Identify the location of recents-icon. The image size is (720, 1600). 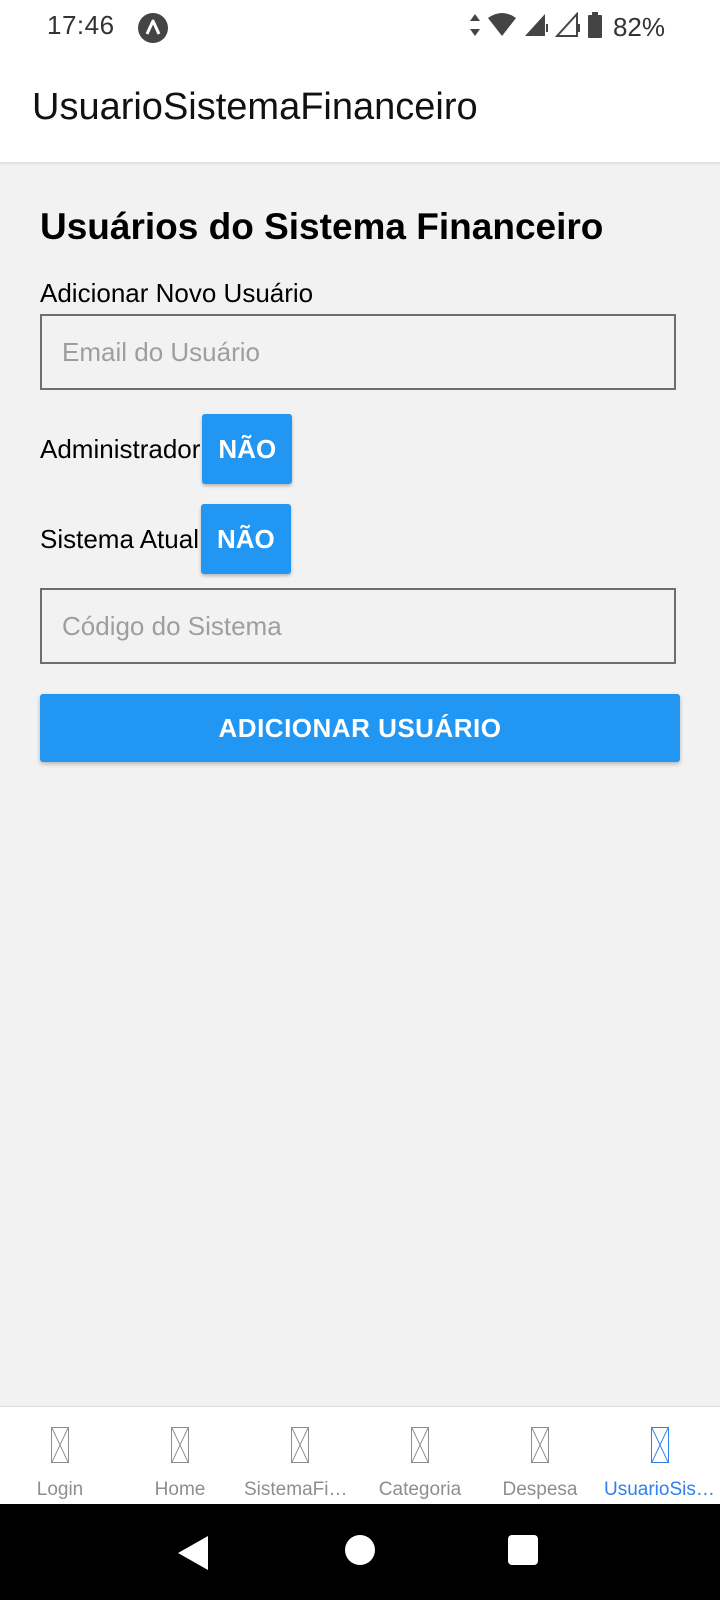
(523, 1550).